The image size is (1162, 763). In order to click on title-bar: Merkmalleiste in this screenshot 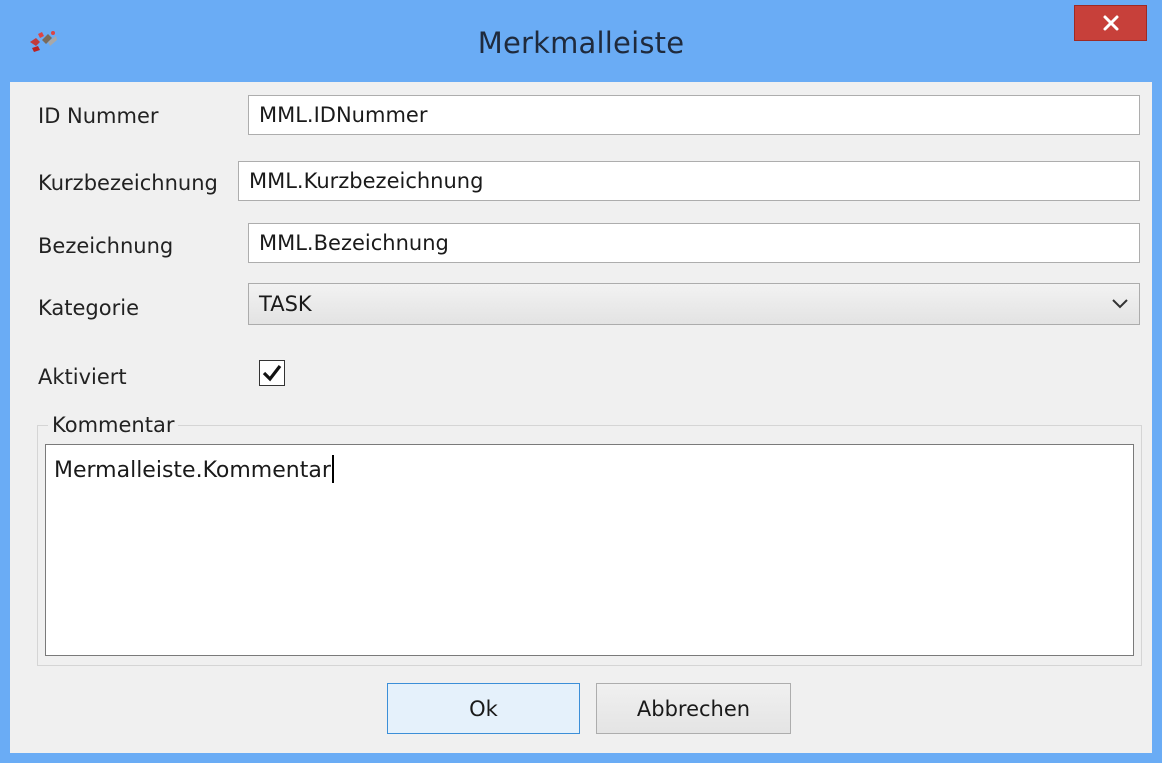, I will do `click(581, 41)`.